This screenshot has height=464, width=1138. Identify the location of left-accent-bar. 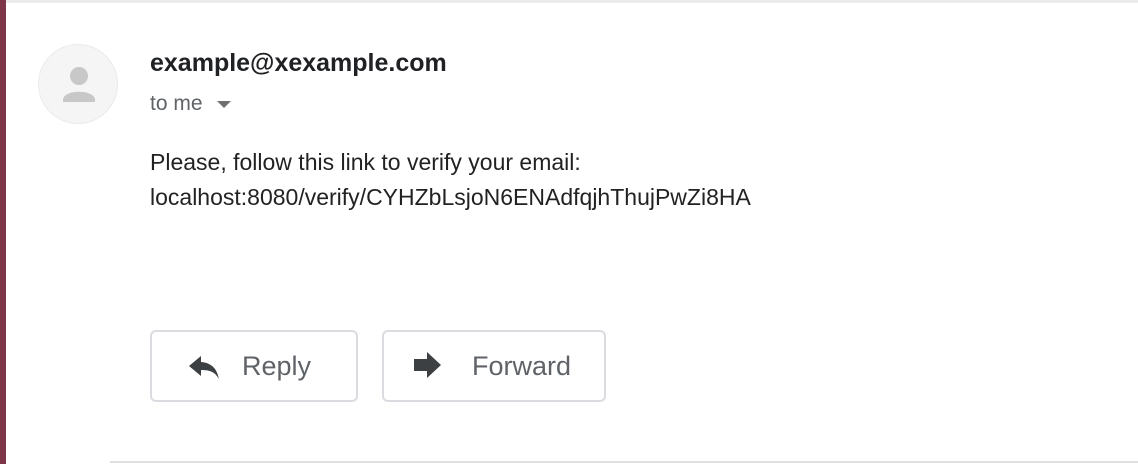
(3, 232).